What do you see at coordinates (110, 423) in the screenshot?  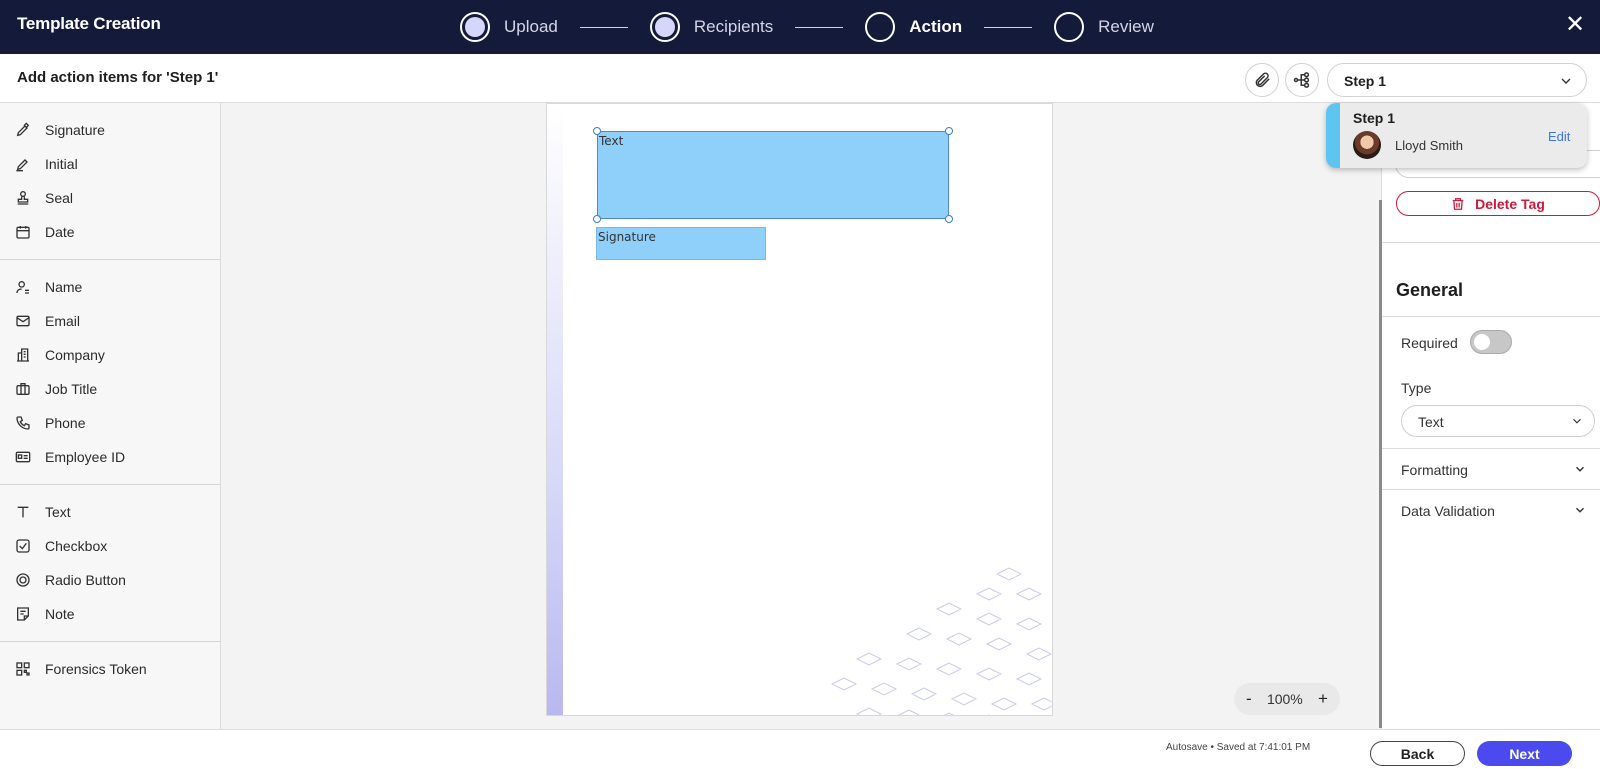 I see `tool-phone: Phone` at bounding box center [110, 423].